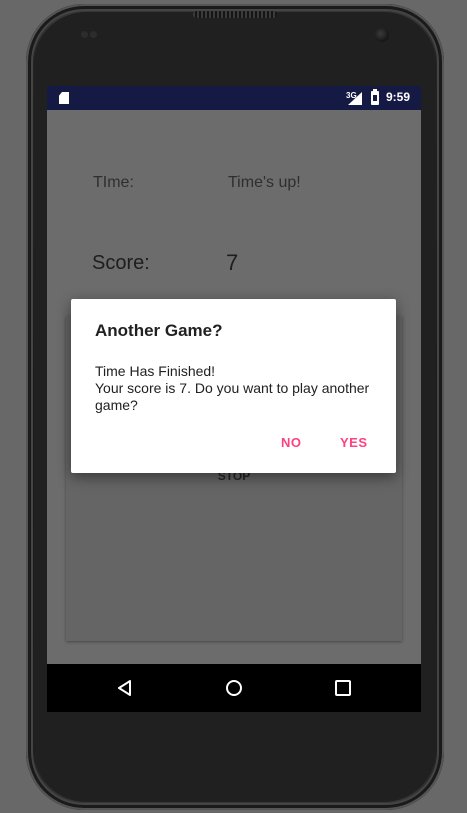  What do you see at coordinates (64, 98) in the screenshot?
I see `sd-card-icon` at bounding box center [64, 98].